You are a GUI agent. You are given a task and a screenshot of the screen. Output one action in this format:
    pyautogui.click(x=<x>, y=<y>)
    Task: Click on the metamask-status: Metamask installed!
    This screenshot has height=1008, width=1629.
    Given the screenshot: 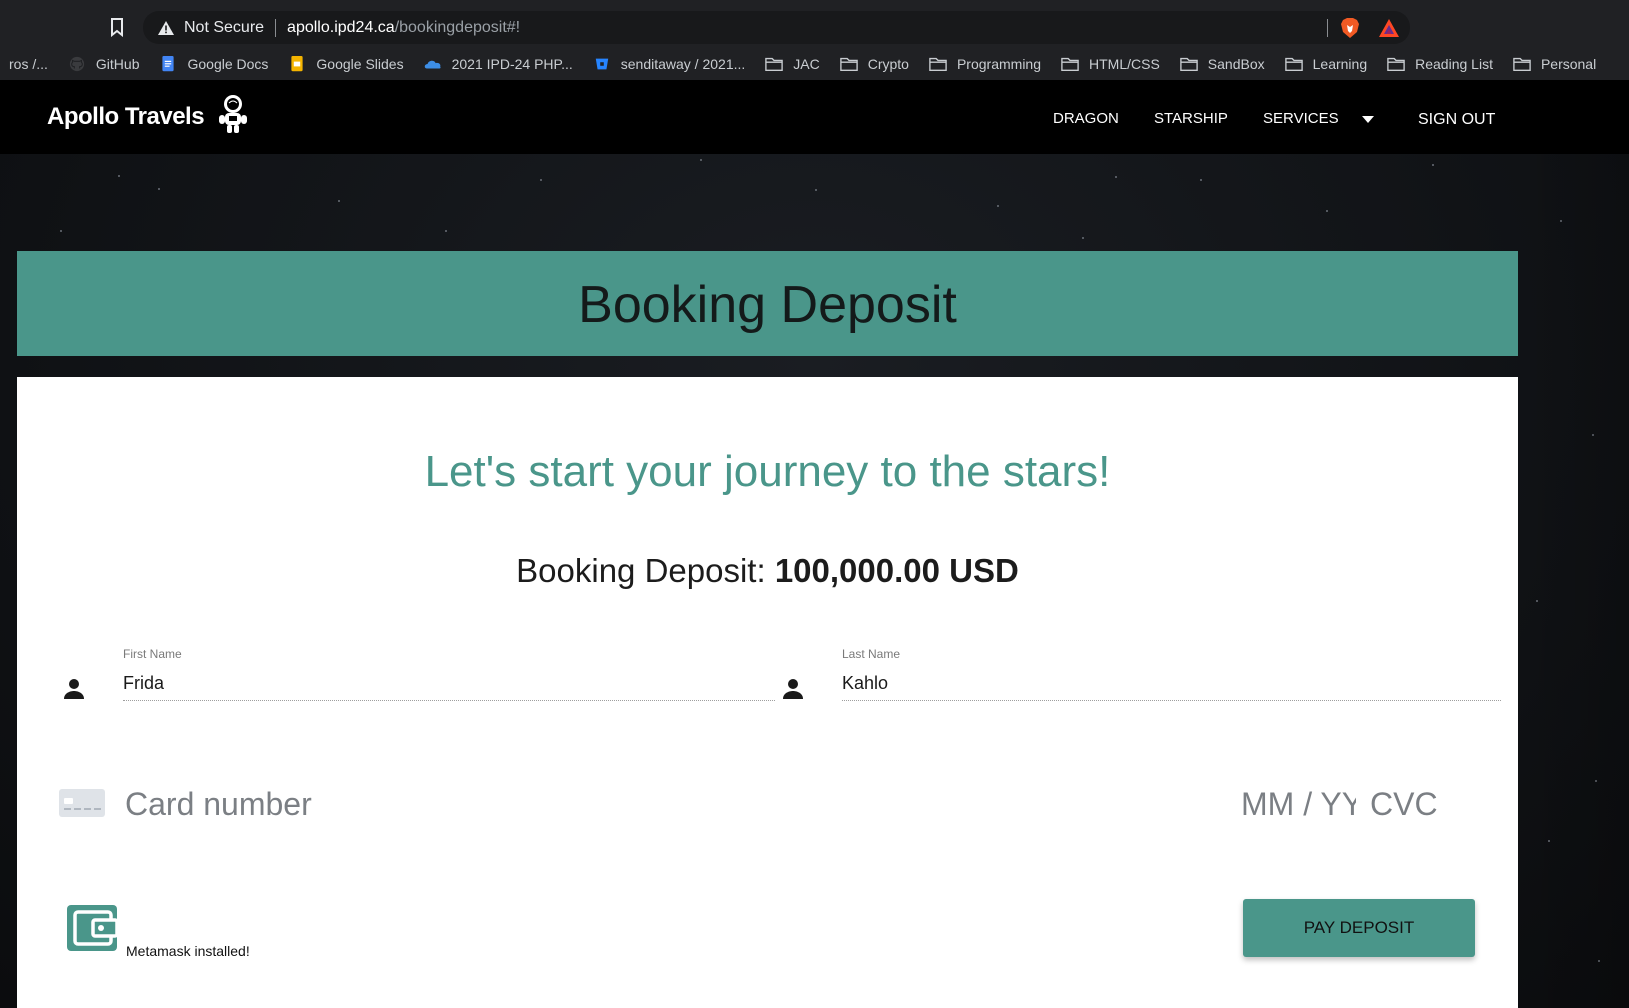 What is the action you would take?
    pyautogui.click(x=188, y=951)
    